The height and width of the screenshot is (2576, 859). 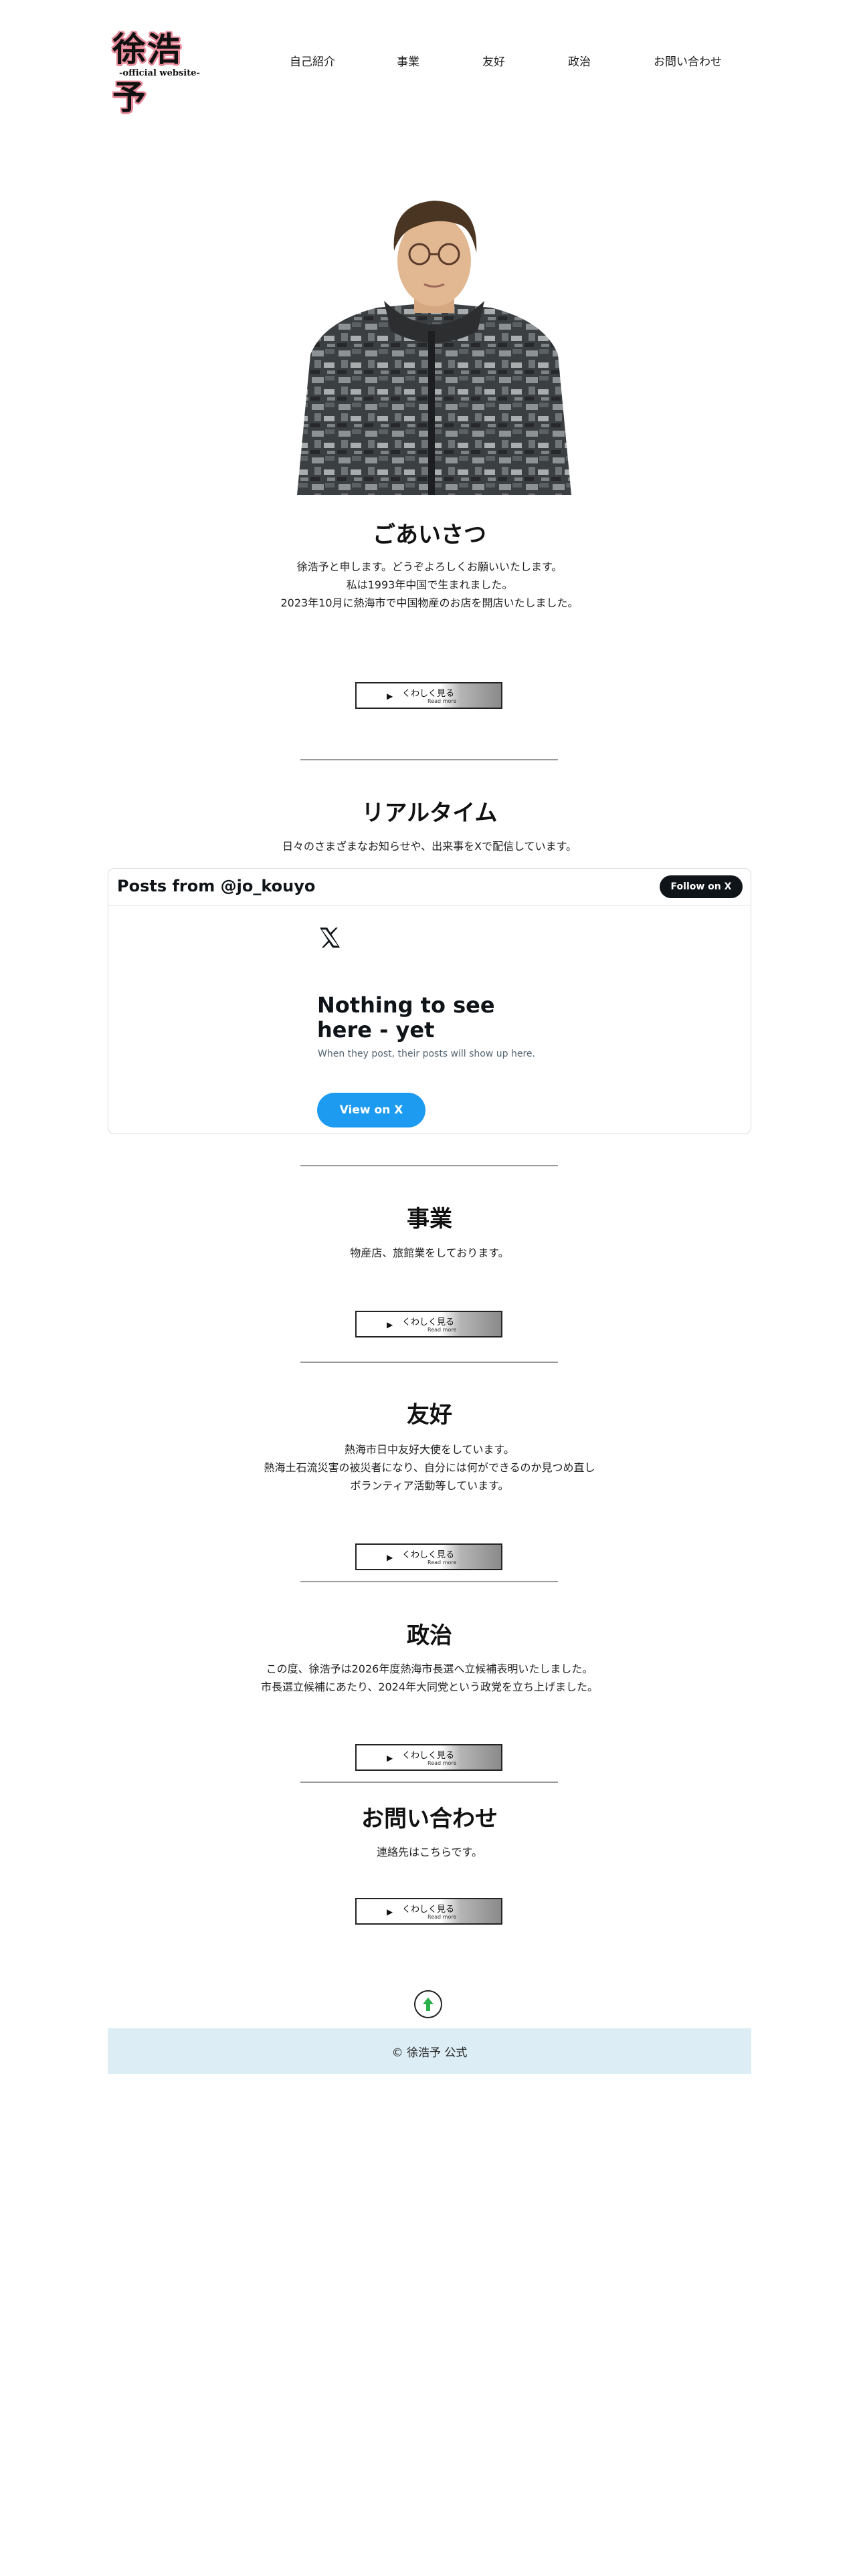 I want to click on copyright-text: © 徐浩予 公式, so click(x=429, y=2053).